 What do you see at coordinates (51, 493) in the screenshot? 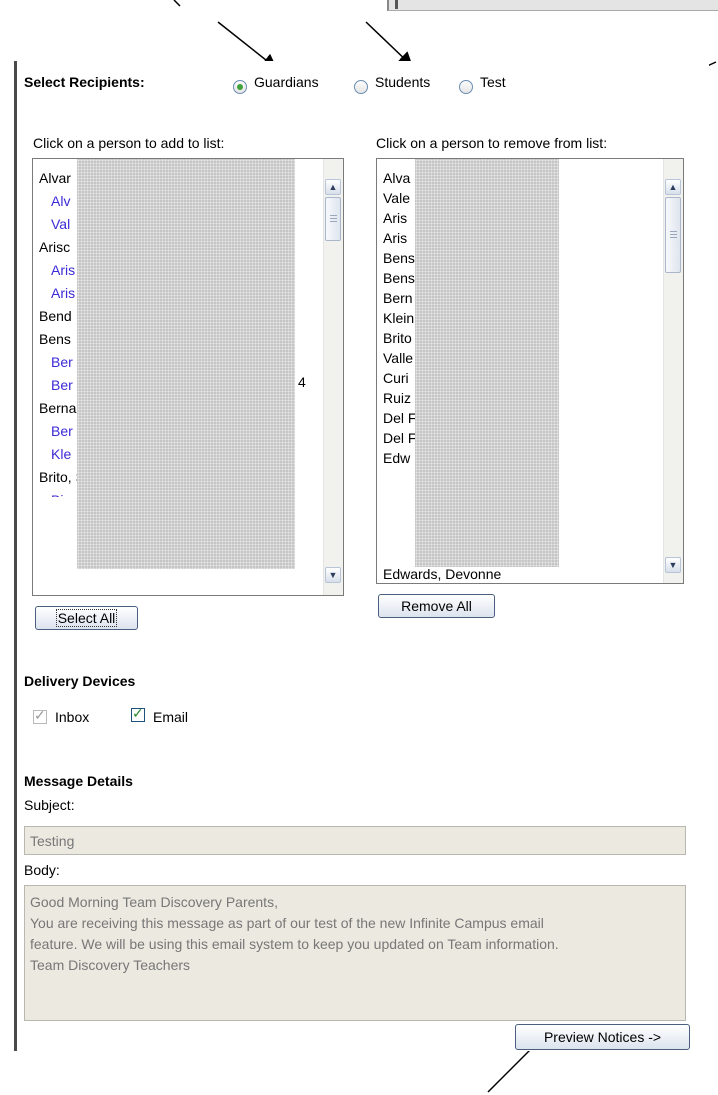
I see `list-item-partial: Bi` at bounding box center [51, 493].